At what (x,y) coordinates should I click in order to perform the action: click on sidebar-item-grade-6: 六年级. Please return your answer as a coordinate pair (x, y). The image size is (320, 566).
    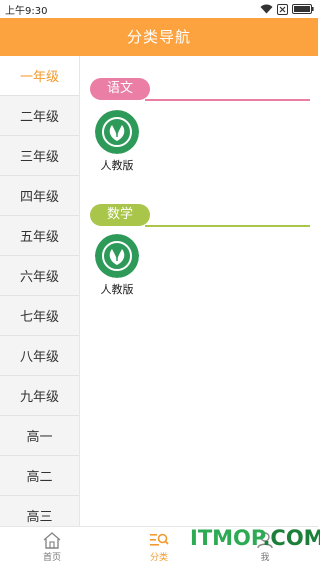
    Looking at the image, I should click on (39, 276).